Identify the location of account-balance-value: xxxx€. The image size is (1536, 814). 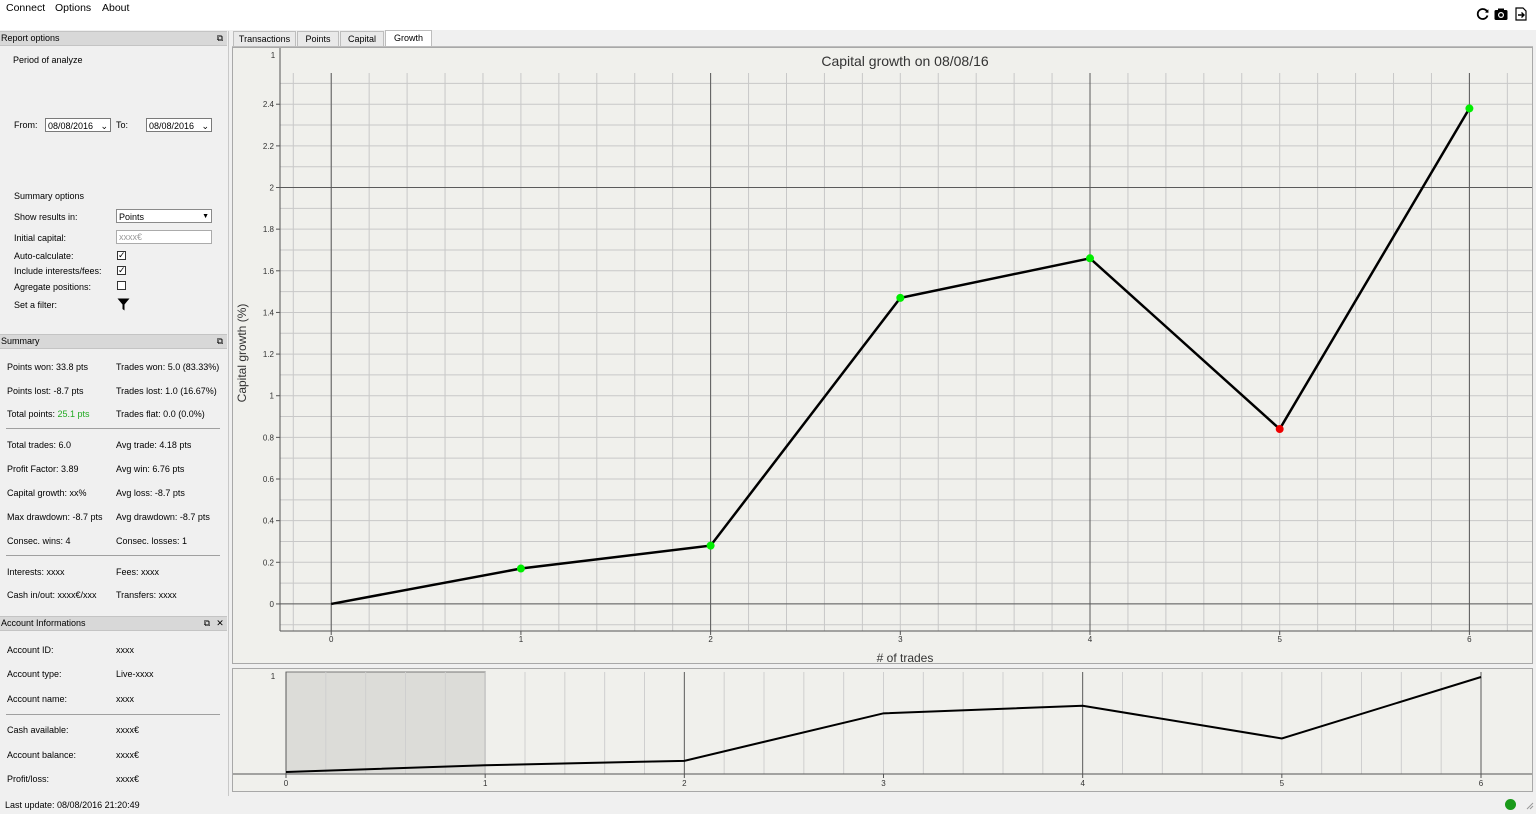
(128, 755).